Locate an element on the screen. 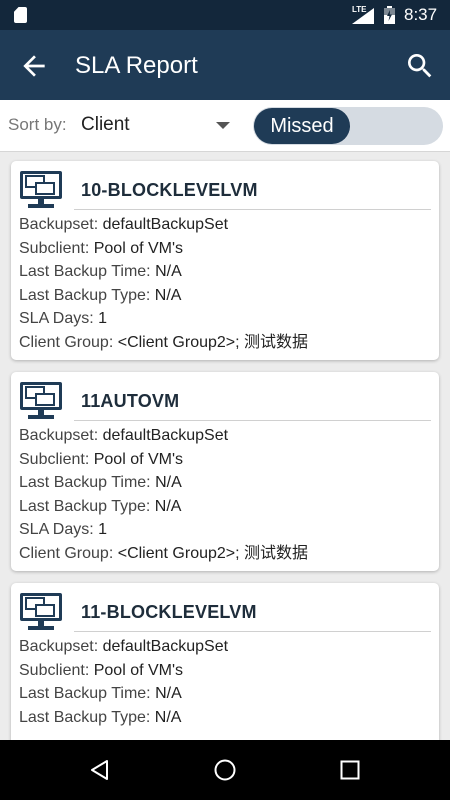  nav-back-icon is located at coordinates (100, 770).